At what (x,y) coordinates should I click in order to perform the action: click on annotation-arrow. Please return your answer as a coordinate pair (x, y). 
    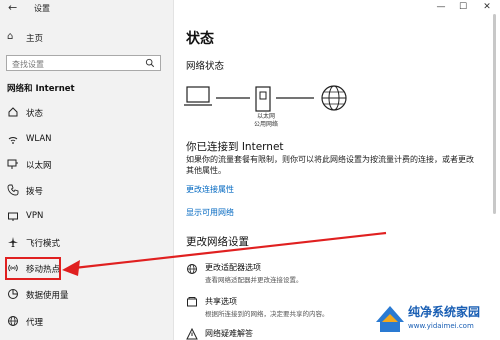
    Looking at the image, I should click on (224, 253).